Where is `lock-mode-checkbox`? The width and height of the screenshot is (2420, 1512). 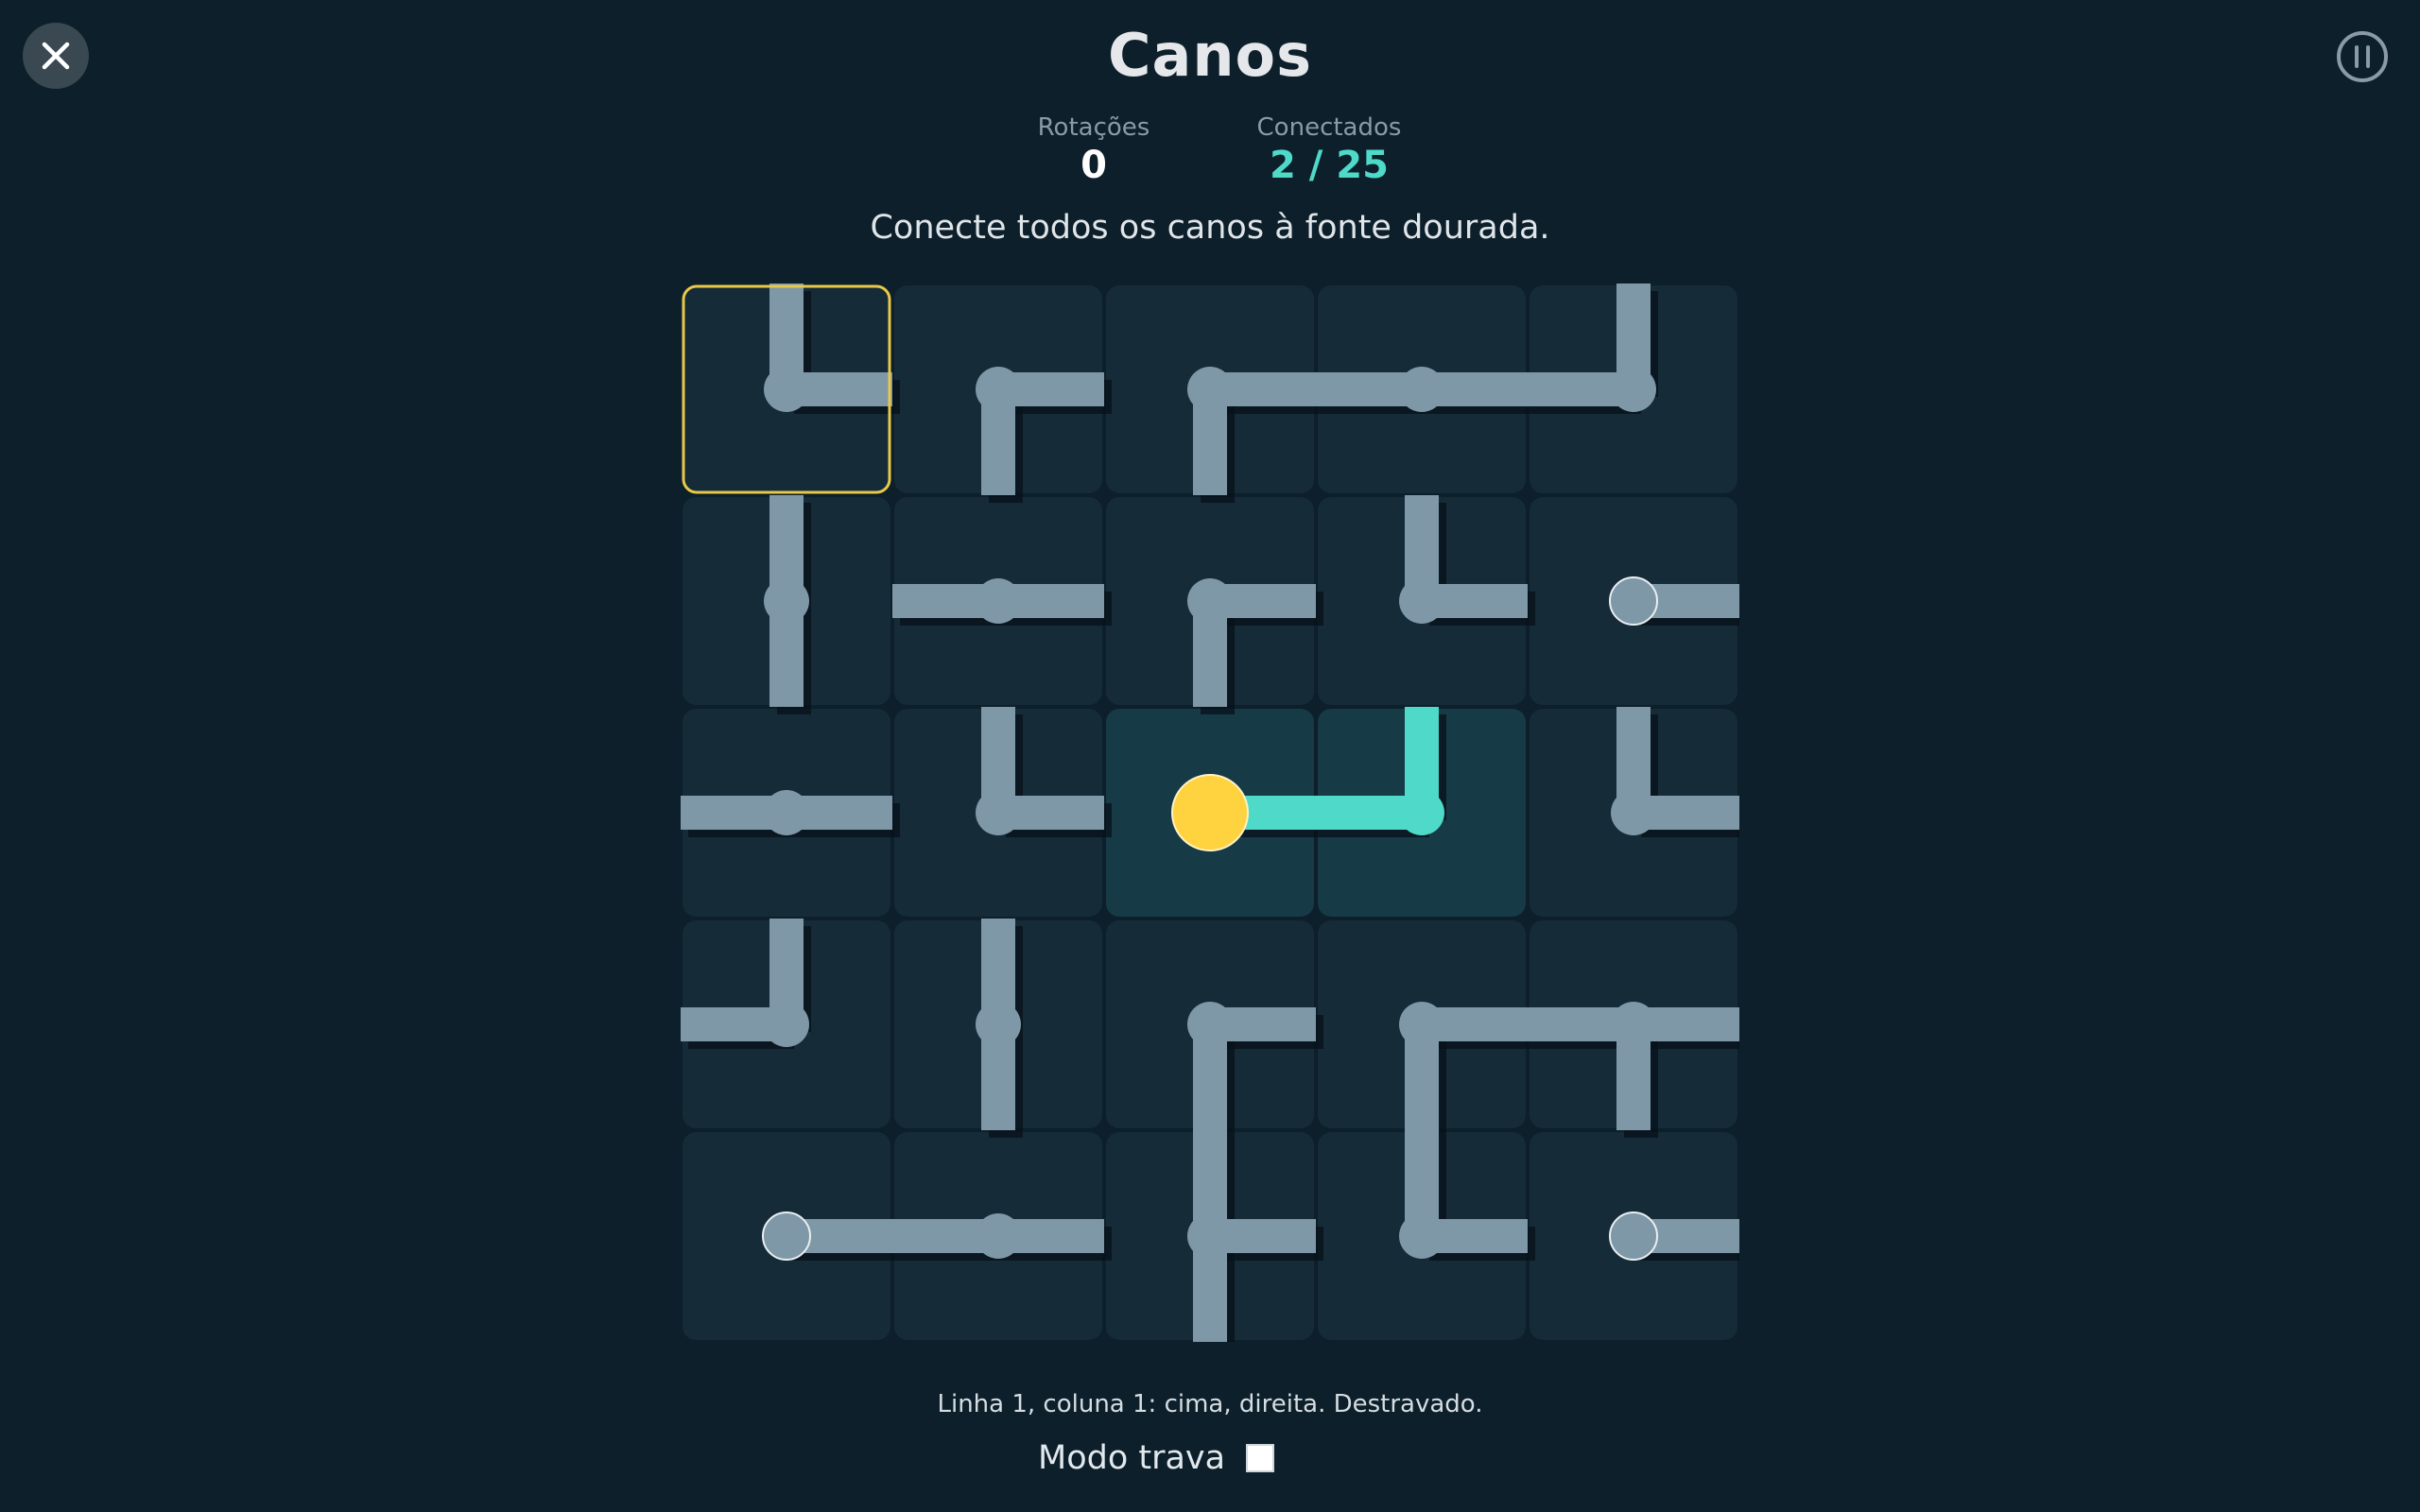 lock-mode-checkbox is located at coordinates (1260, 1458).